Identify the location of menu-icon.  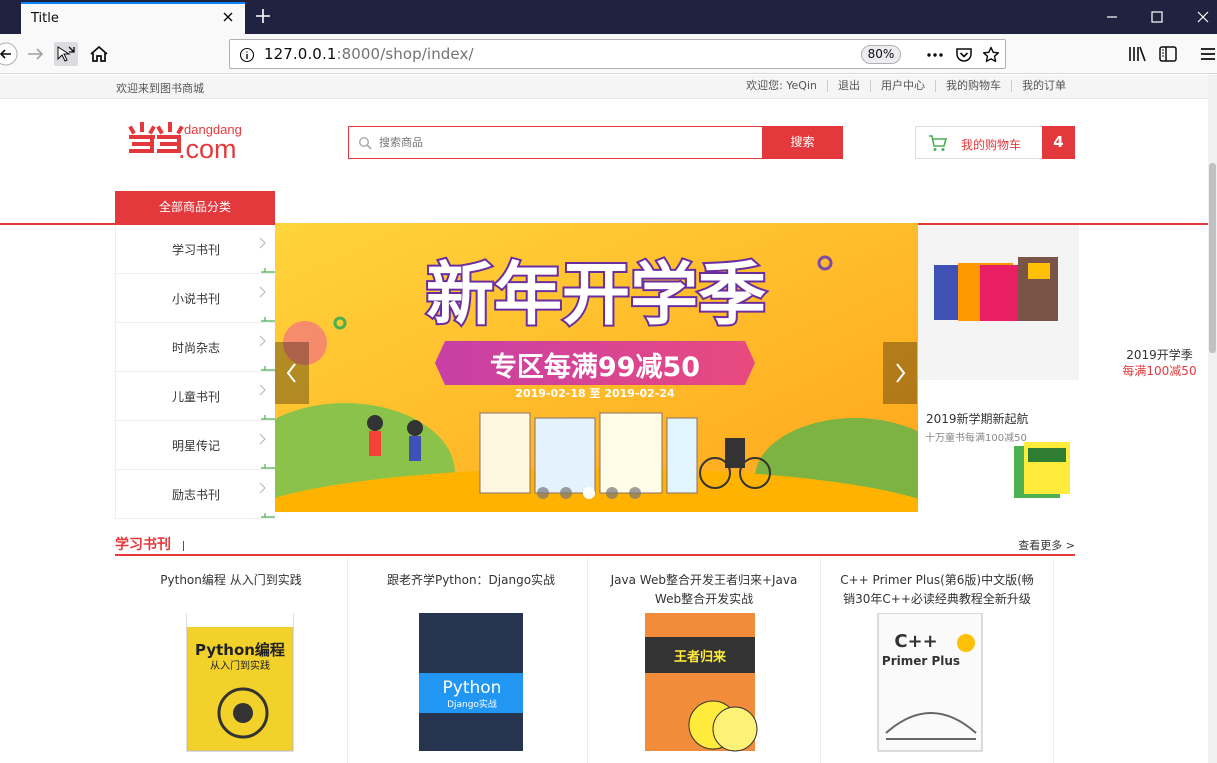
(1206, 54).